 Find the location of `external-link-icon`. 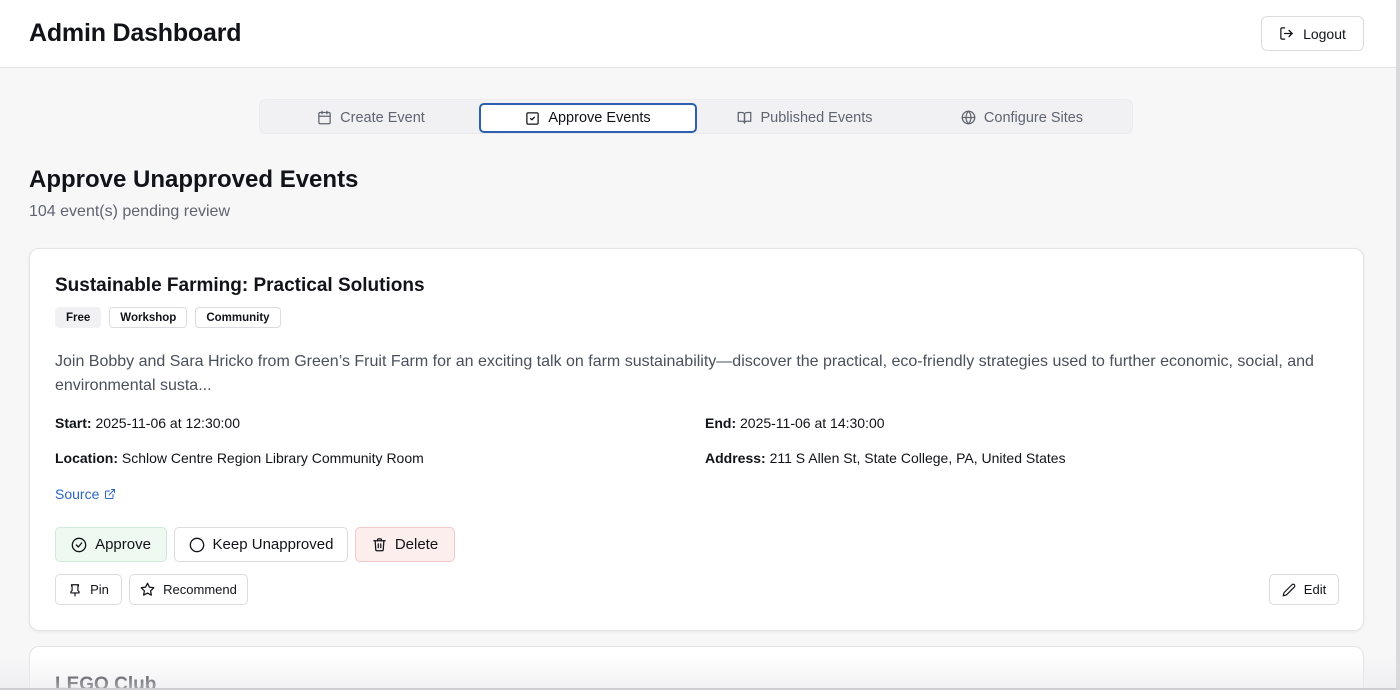

external-link-icon is located at coordinates (110, 494).